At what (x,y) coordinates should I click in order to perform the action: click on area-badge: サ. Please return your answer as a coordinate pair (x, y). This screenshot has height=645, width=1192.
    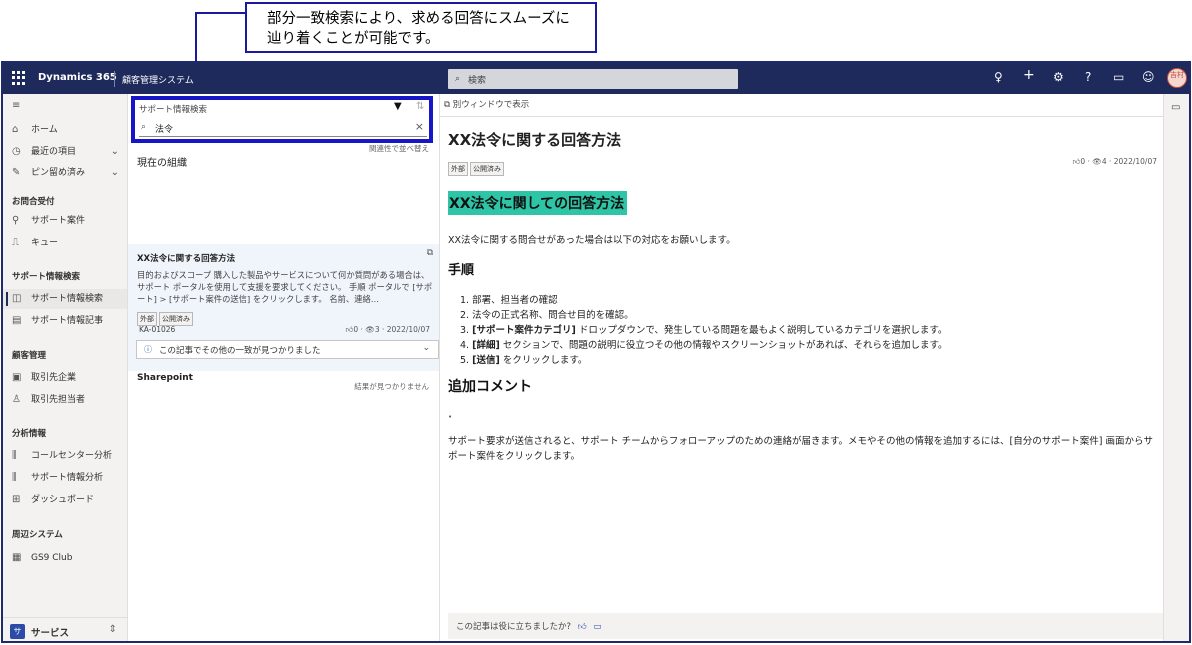
    Looking at the image, I should click on (17, 631).